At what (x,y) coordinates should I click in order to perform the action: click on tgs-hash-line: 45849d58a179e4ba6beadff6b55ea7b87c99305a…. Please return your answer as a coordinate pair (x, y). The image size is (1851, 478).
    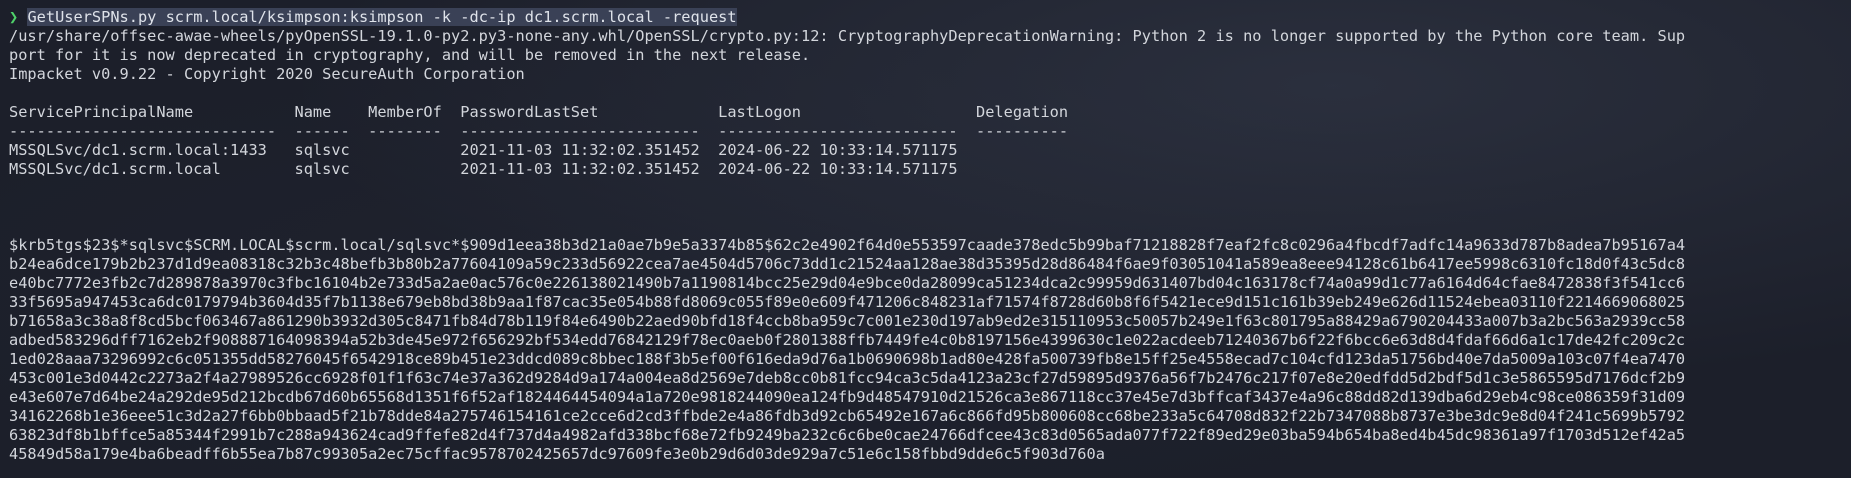
    Looking at the image, I should click on (557, 454).